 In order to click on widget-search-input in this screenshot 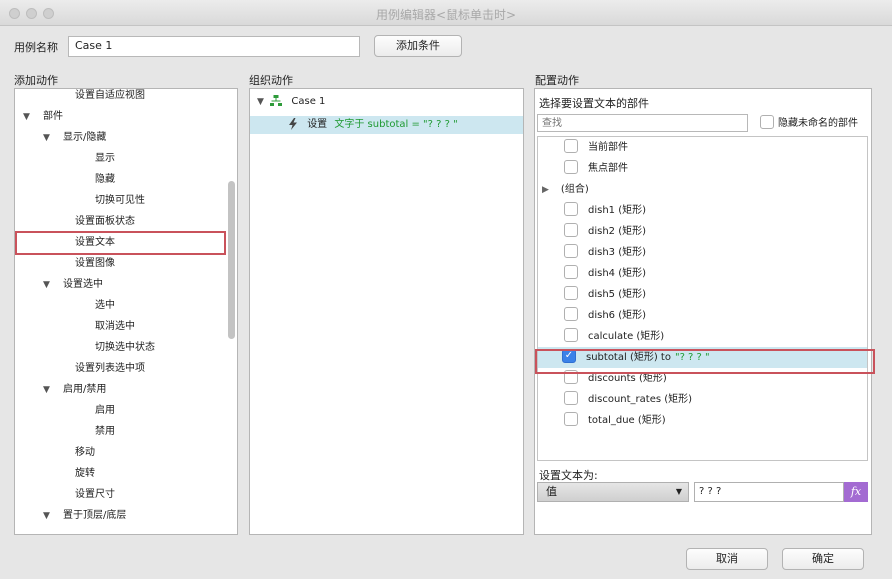, I will do `click(642, 123)`.